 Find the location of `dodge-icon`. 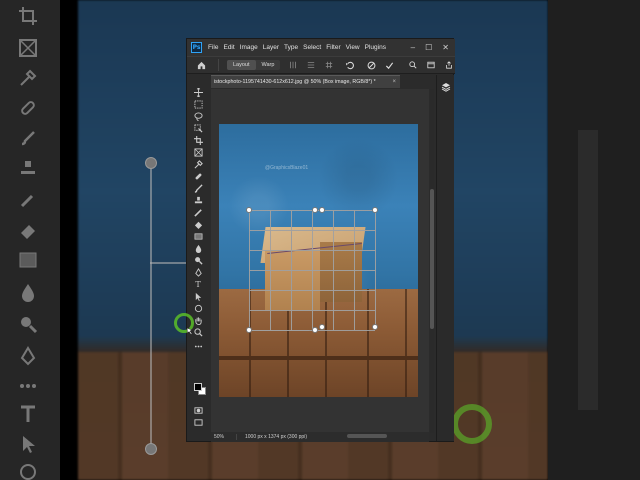

dodge-icon is located at coordinates (198, 260).